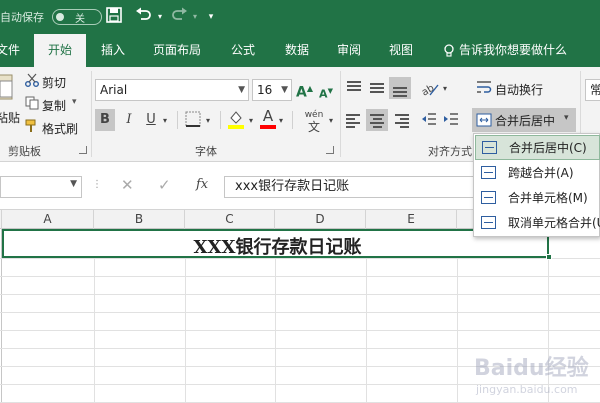  I want to click on wrap-text-button: 自动换行, so click(519, 89).